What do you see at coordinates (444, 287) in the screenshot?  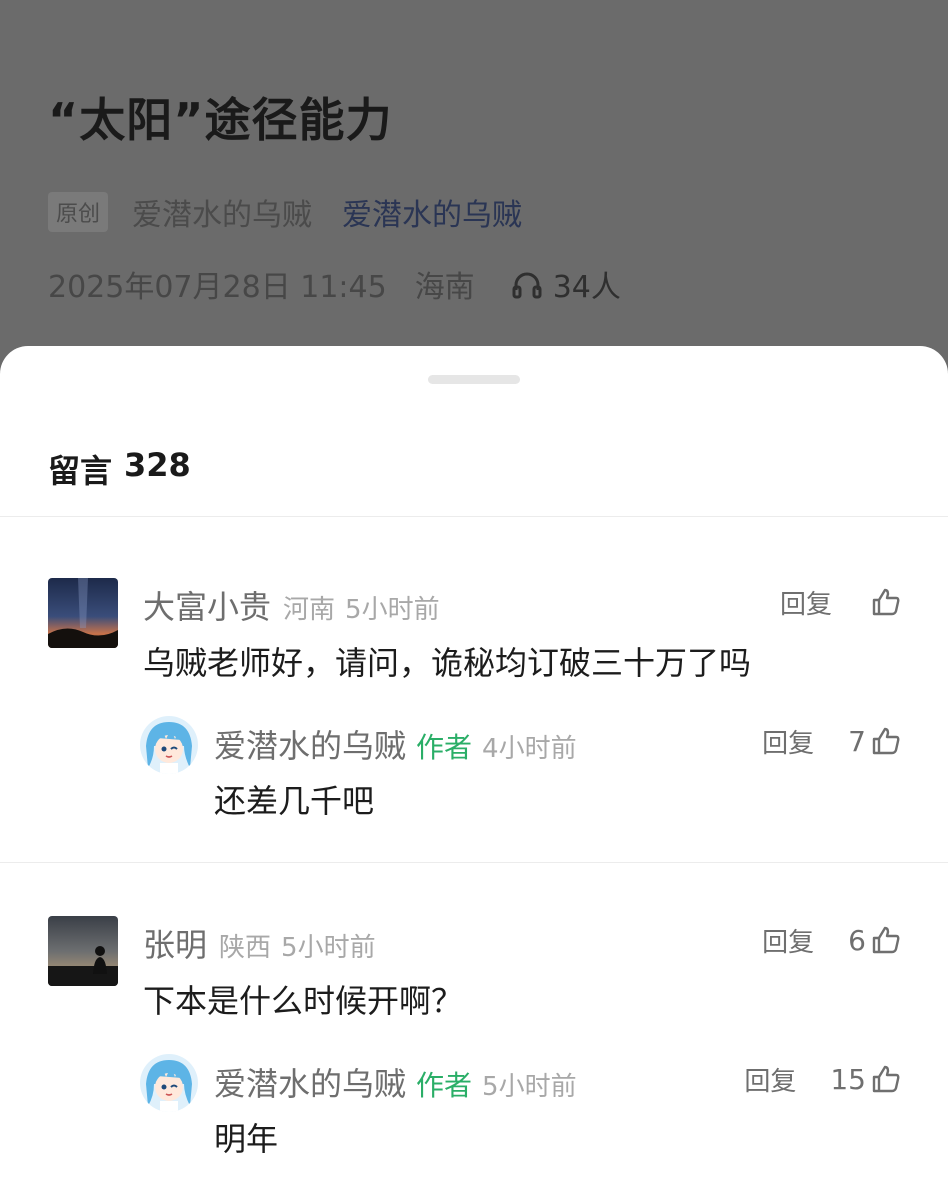 I see `publish-location: 海南` at bounding box center [444, 287].